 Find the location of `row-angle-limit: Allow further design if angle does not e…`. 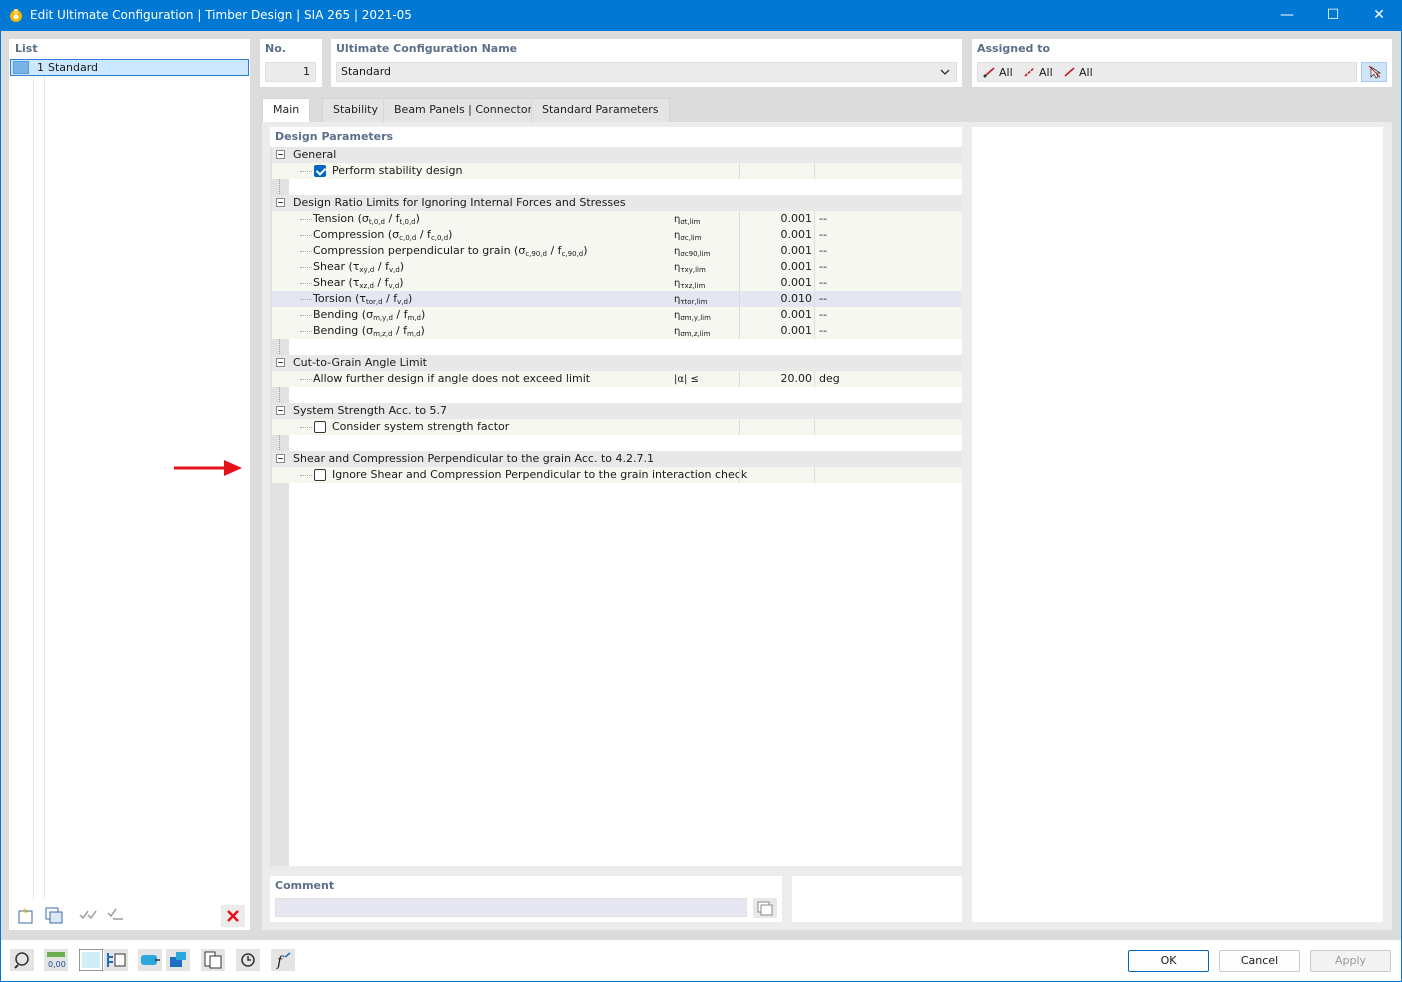

row-angle-limit: Allow further design if angle does not e… is located at coordinates (617, 379).